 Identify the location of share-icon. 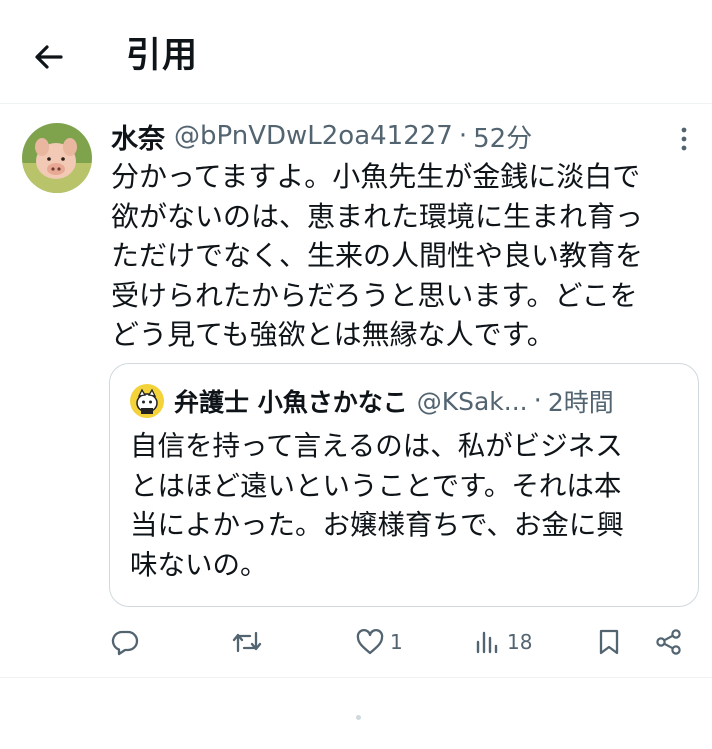
(668, 642).